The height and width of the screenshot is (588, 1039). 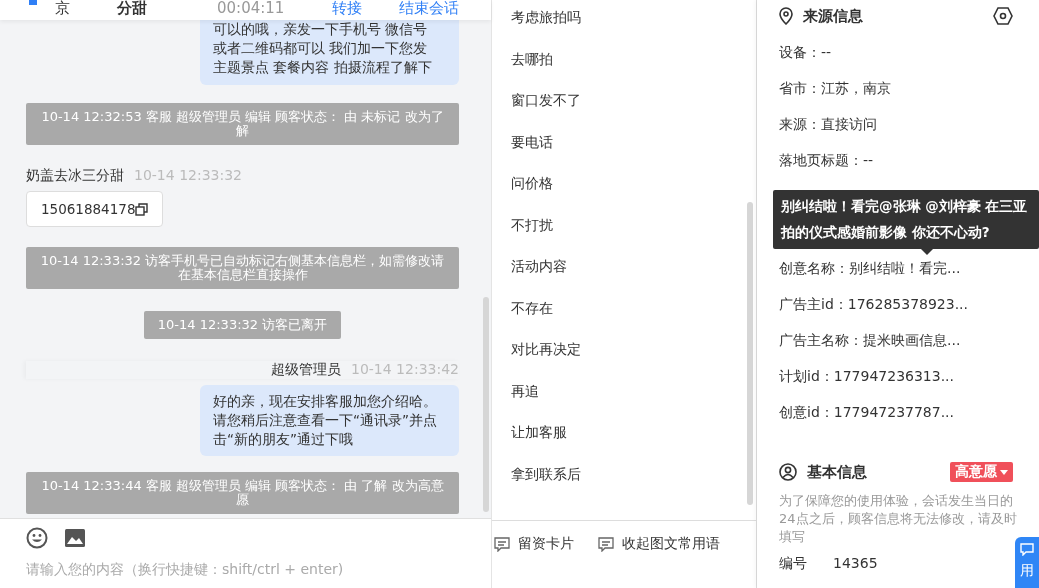 I want to click on message-bubble: 可以的哦，亲发一下手机号 微信号或者二维码都可以 我们加一下您发主题景点 套餐内容 拍摄流程了解下, so click(x=329, y=52).